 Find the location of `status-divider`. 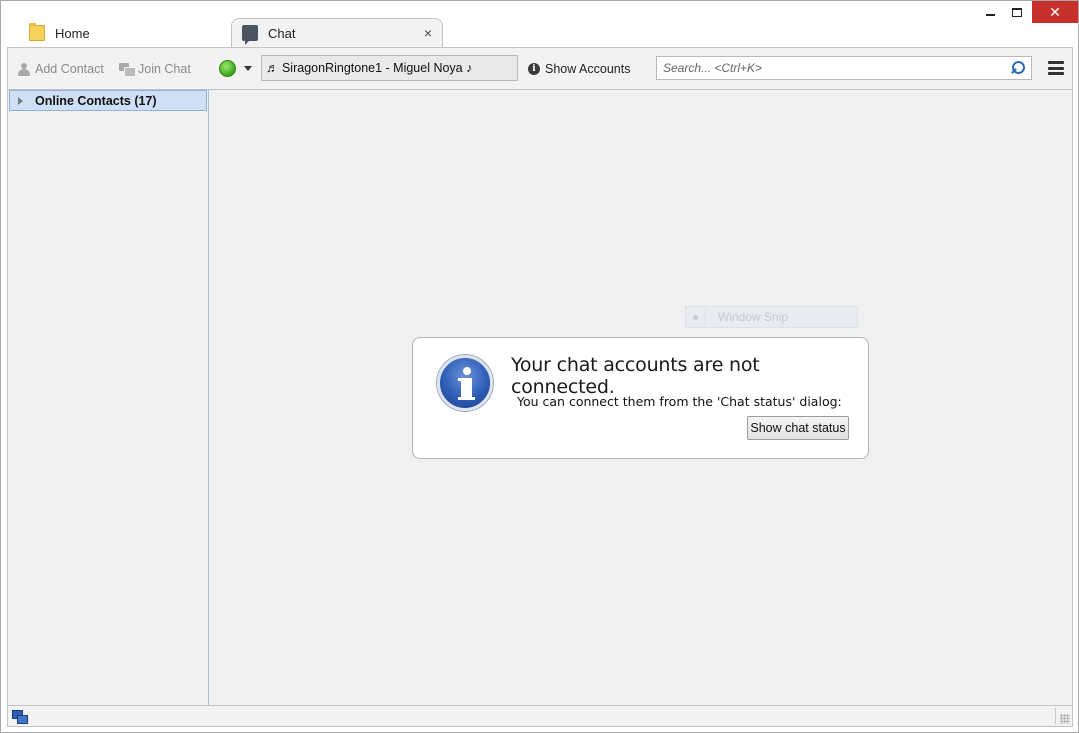

status-divider is located at coordinates (1055, 716).